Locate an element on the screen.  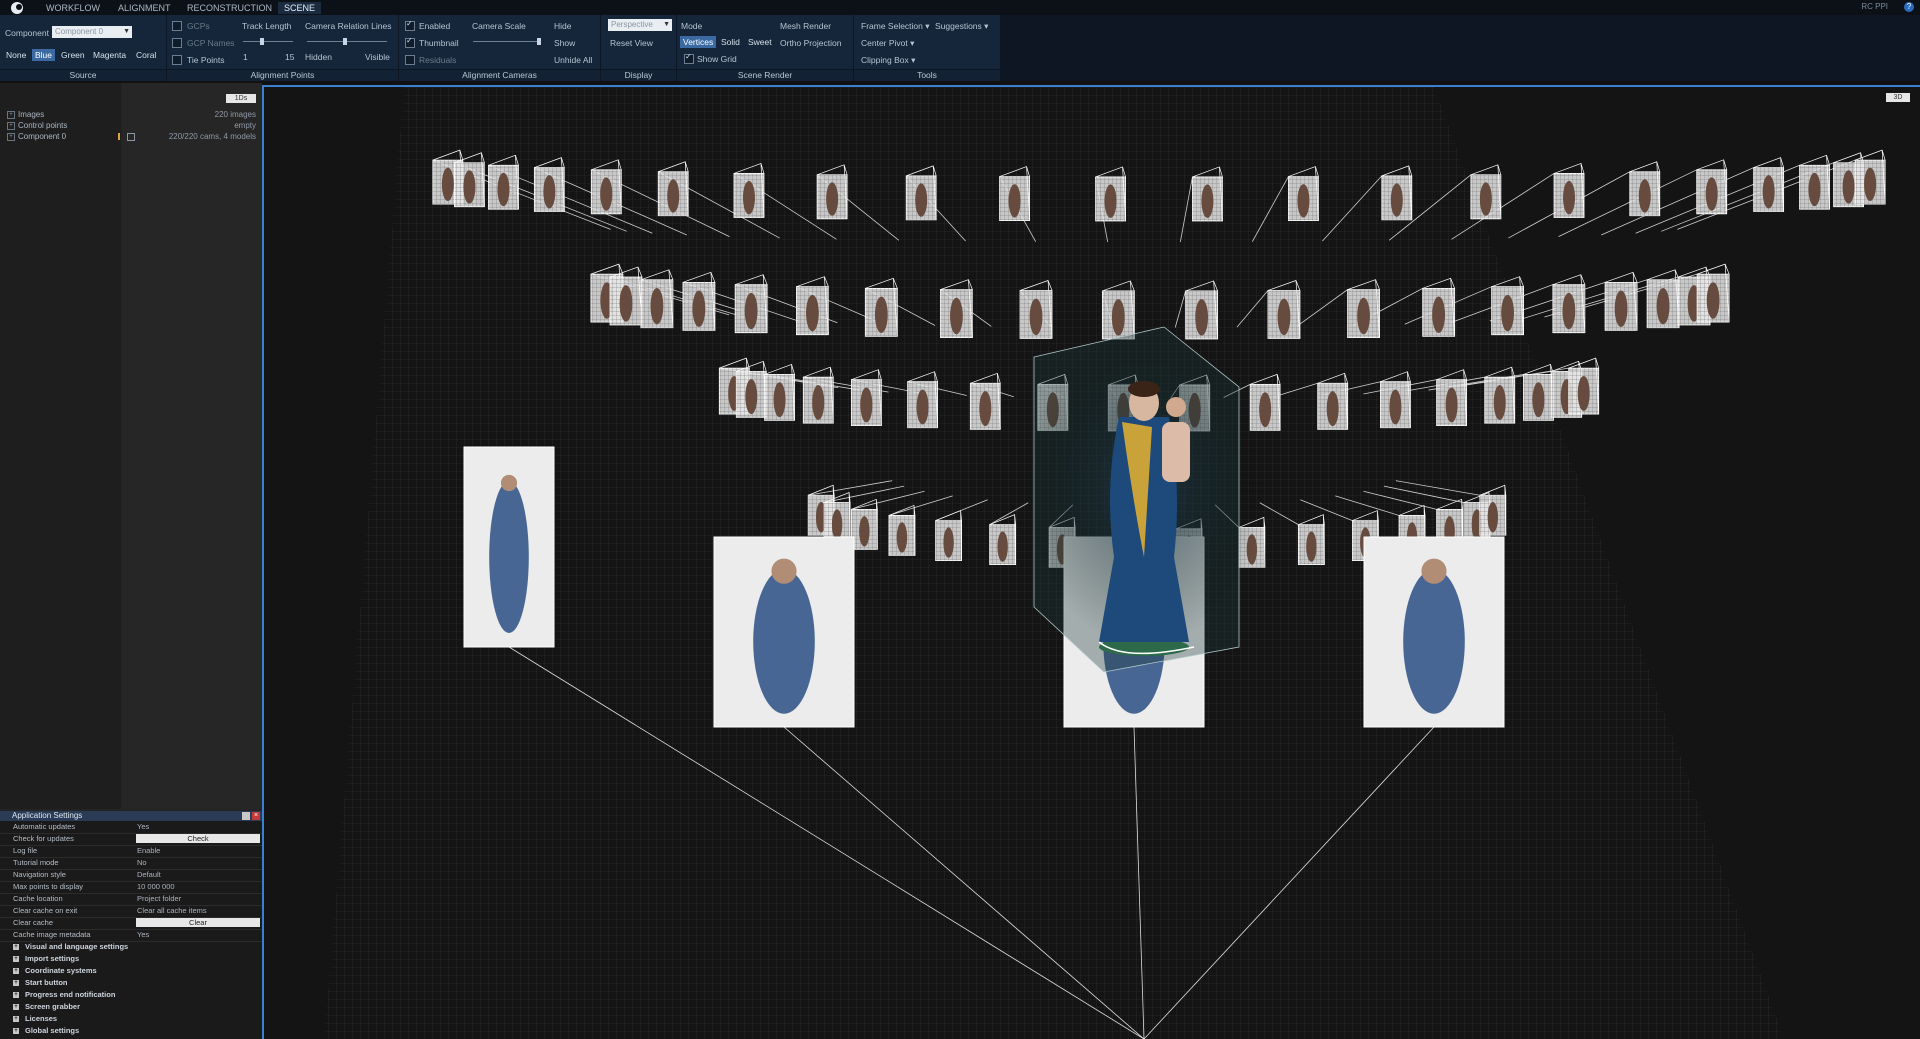
tab-scene: SCENE is located at coordinates (300, 8).